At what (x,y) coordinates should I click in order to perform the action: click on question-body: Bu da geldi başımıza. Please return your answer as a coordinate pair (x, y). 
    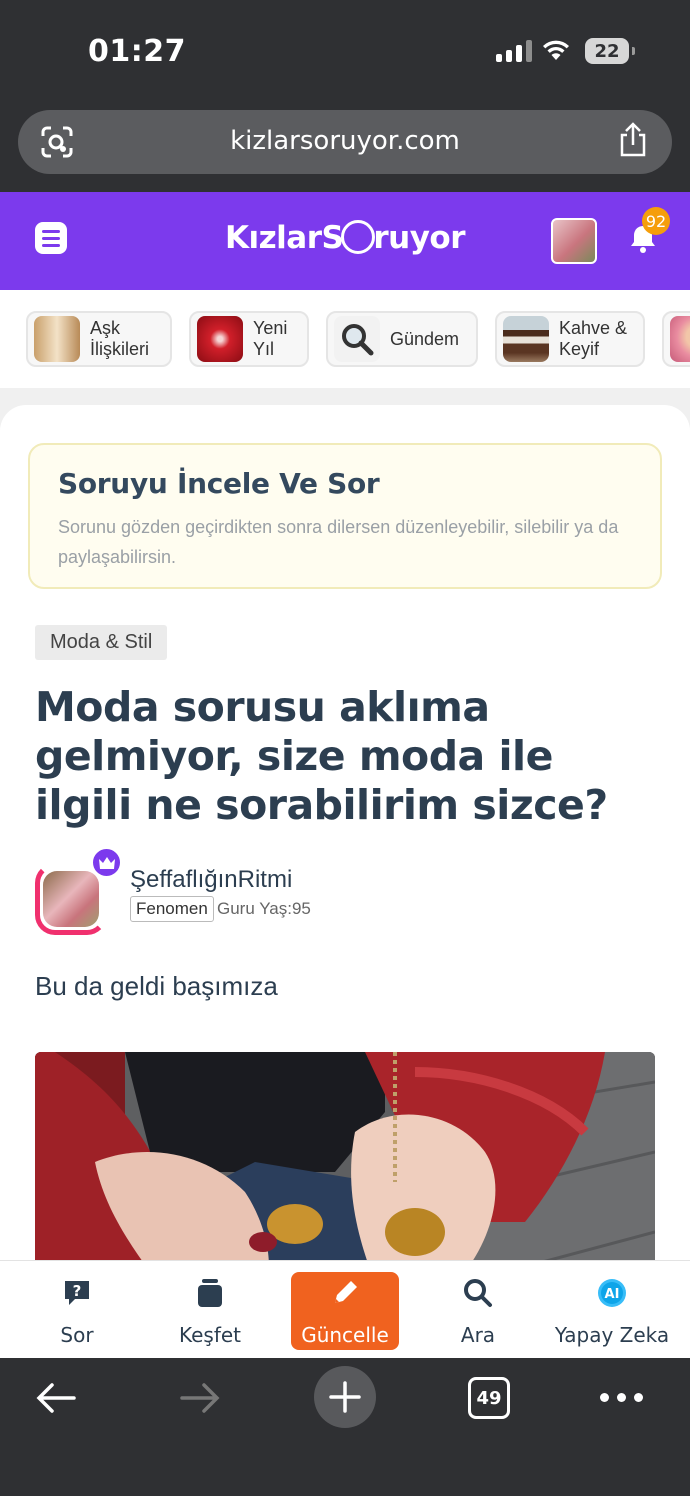
    Looking at the image, I should click on (156, 986).